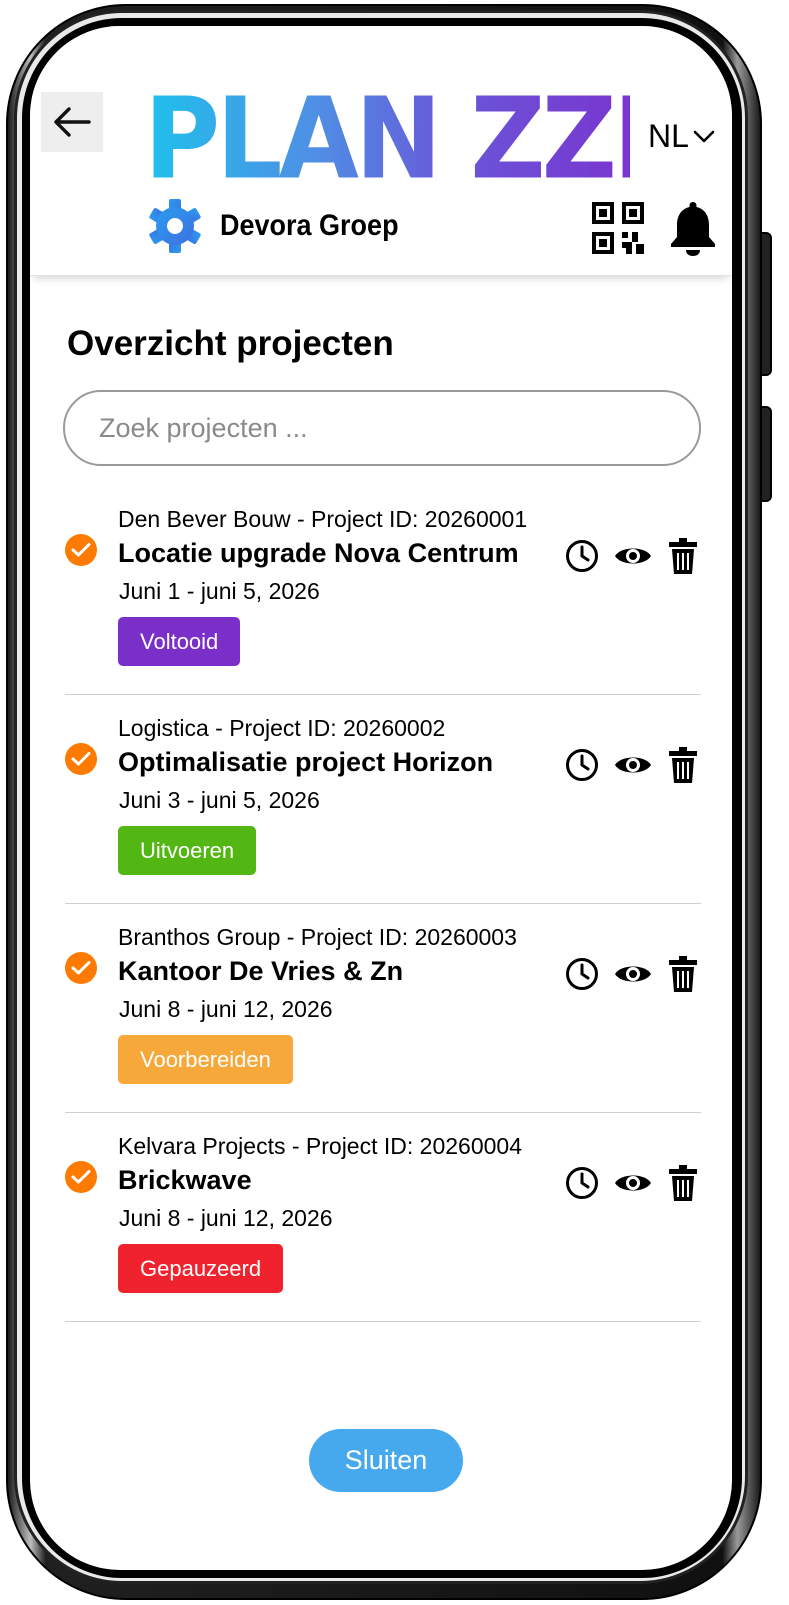 Image resolution: width=789 pixels, height=1605 pixels. Describe the element at coordinates (185, 1180) in the screenshot. I see `project-name: Brickwave` at that location.